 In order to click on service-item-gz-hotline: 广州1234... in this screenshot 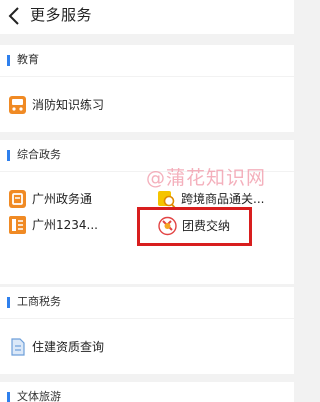, I will do `click(73, 225)`.